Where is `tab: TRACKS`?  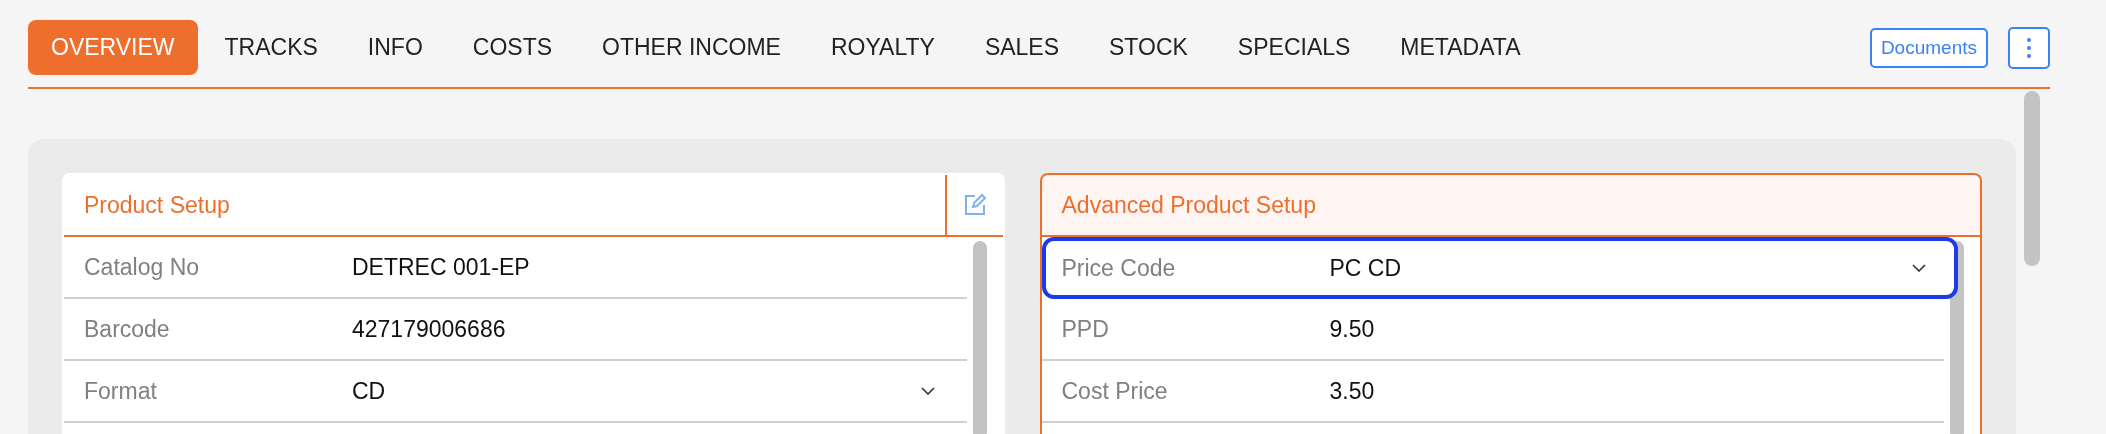 tab: TRACKS is located at coordinates (271, 47).